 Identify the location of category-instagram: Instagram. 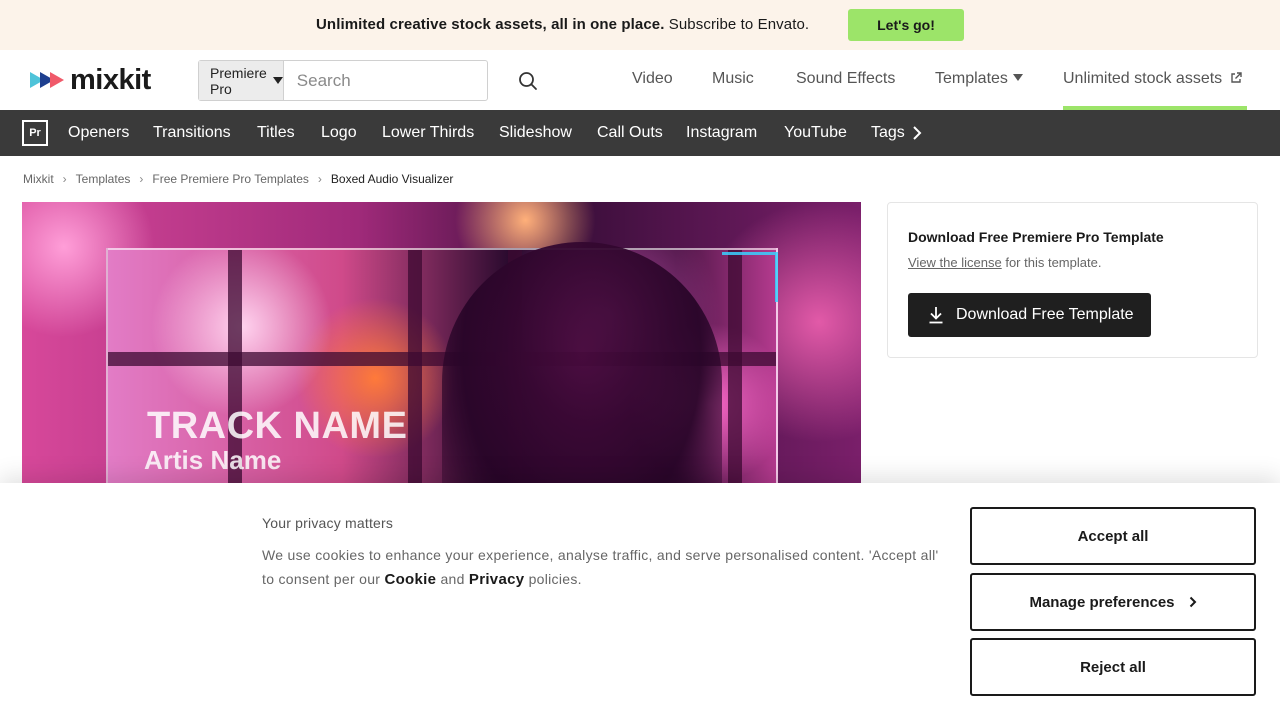
(721, 133).